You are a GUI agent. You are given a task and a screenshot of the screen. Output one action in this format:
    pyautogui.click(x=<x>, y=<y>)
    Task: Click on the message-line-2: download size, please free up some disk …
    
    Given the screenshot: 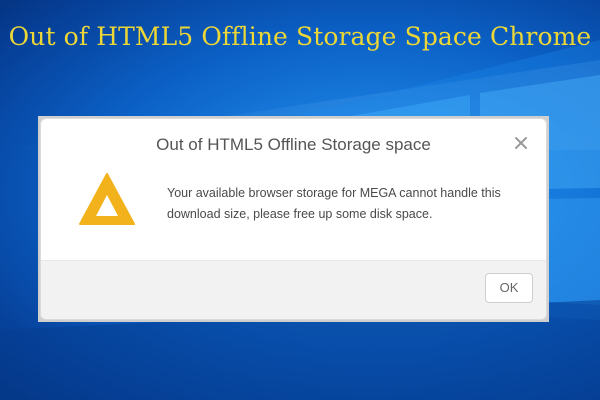 What is the action you would take?
    pyautogui.click(x=300, y=214)
    